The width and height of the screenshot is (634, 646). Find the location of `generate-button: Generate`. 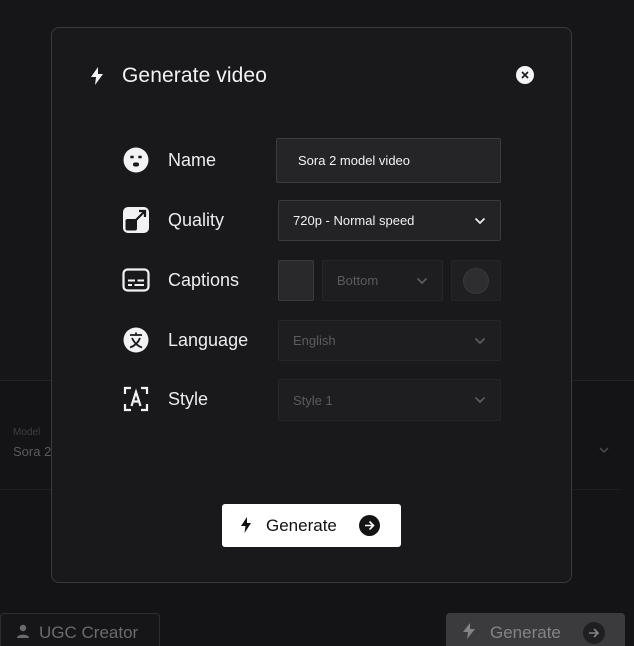

generate-button: Generate is located at coordinates (311, 525).